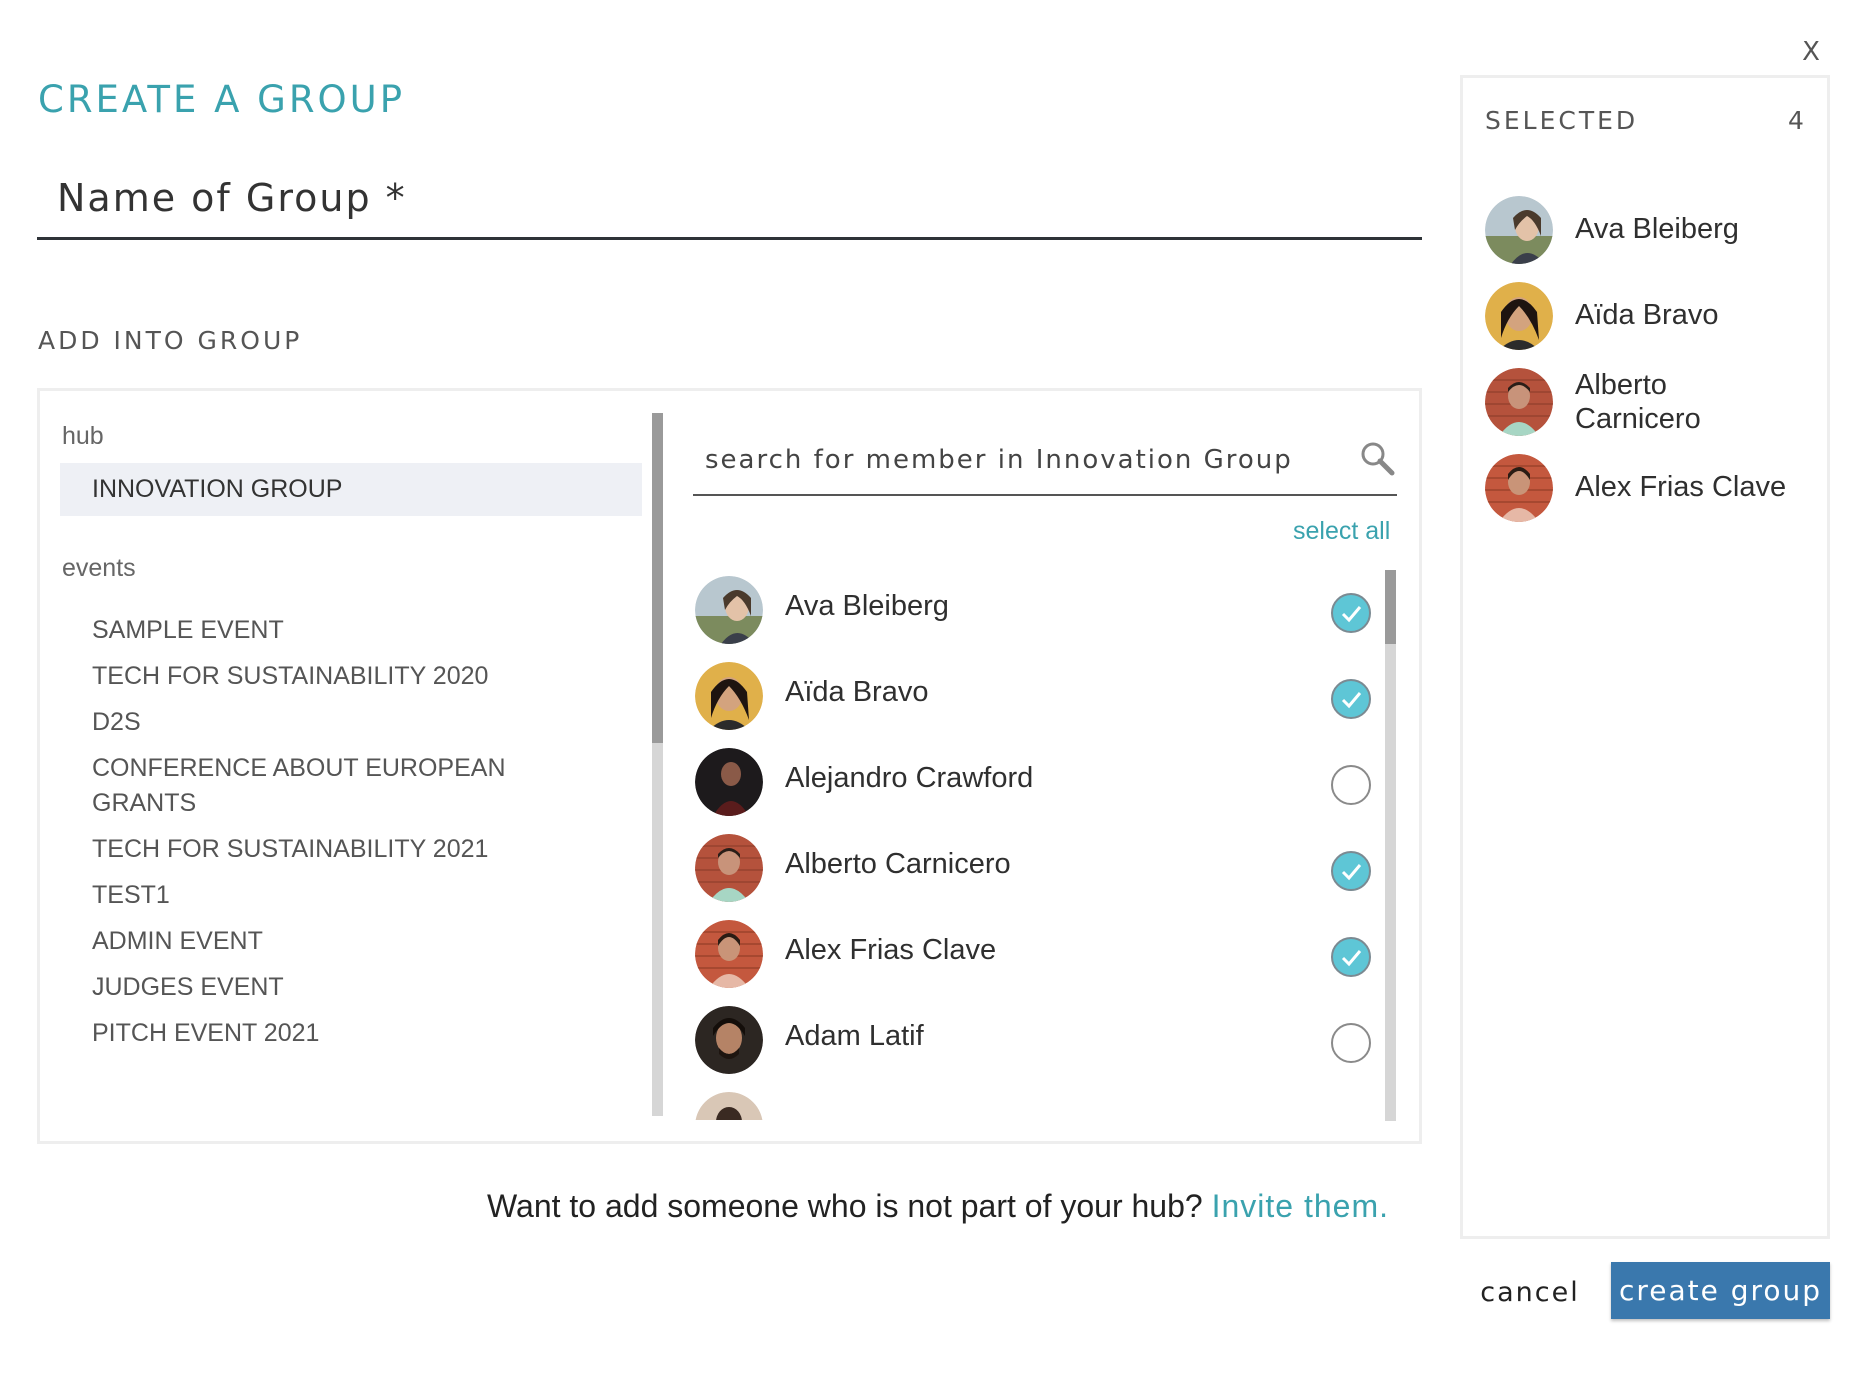  I want to click on selected-name: Alex Frias Clave, so click(1681, 487).